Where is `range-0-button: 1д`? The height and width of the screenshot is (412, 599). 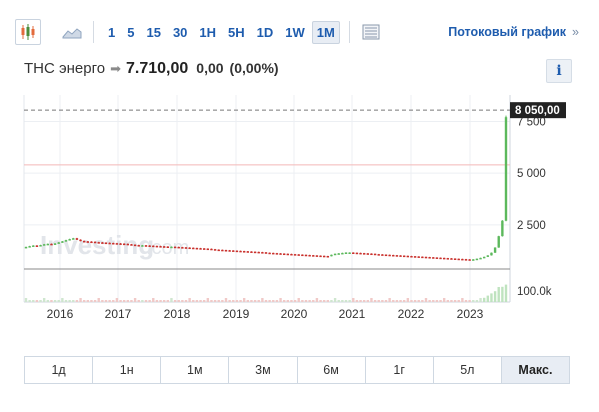 range-0-button: 1д is located at coordinates (59, 370).